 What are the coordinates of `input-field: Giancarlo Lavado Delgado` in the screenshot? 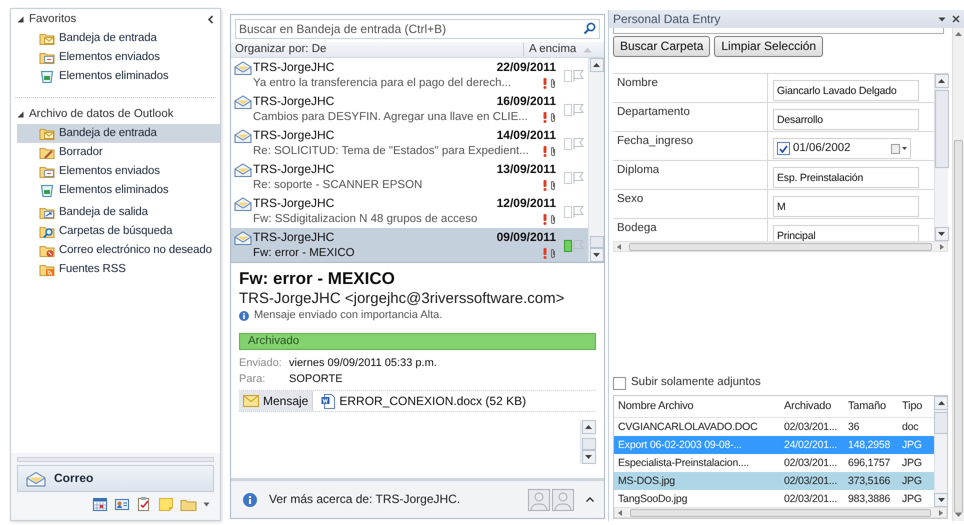 It's located at (846, 90).